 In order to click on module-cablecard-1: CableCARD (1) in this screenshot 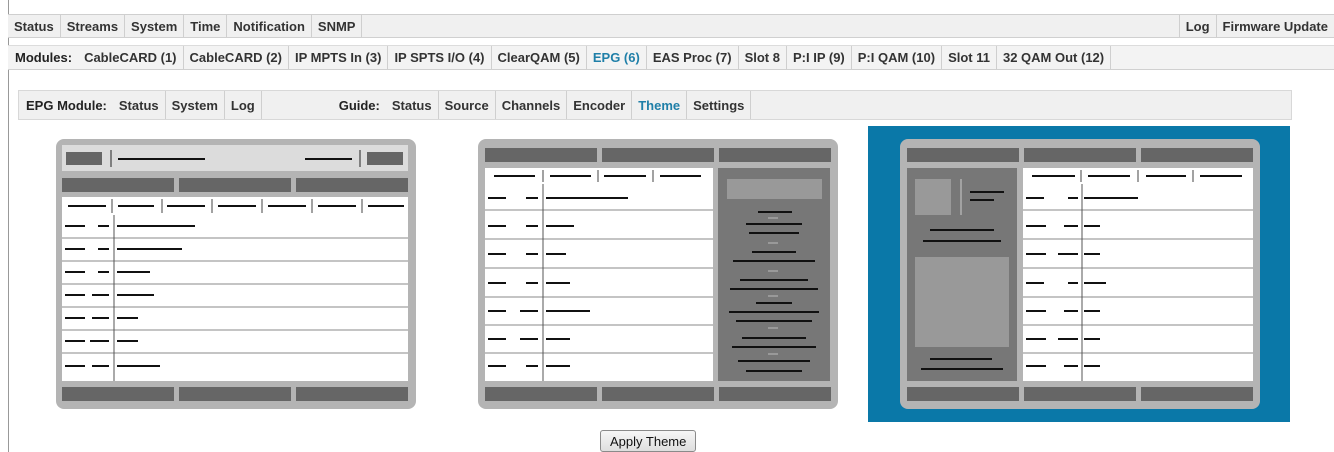, I will do `click(131, 57)`.